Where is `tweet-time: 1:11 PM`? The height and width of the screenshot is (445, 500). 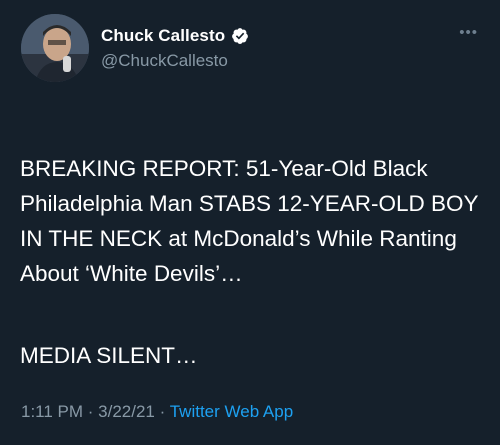 tweet-time: 1:11 PM is located at coordinates (52, 411).